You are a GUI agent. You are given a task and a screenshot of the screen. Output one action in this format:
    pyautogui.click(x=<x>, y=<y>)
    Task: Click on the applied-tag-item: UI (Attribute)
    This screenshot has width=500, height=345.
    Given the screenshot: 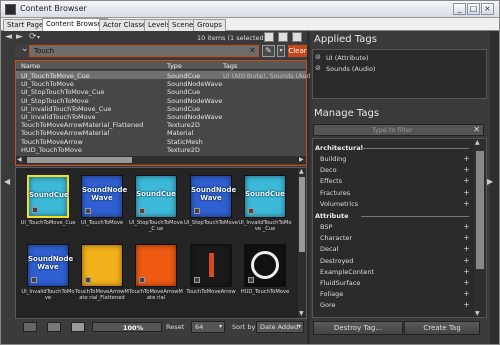 What is the action you would take?
    pyautogui.click(x=347, y=58)
    